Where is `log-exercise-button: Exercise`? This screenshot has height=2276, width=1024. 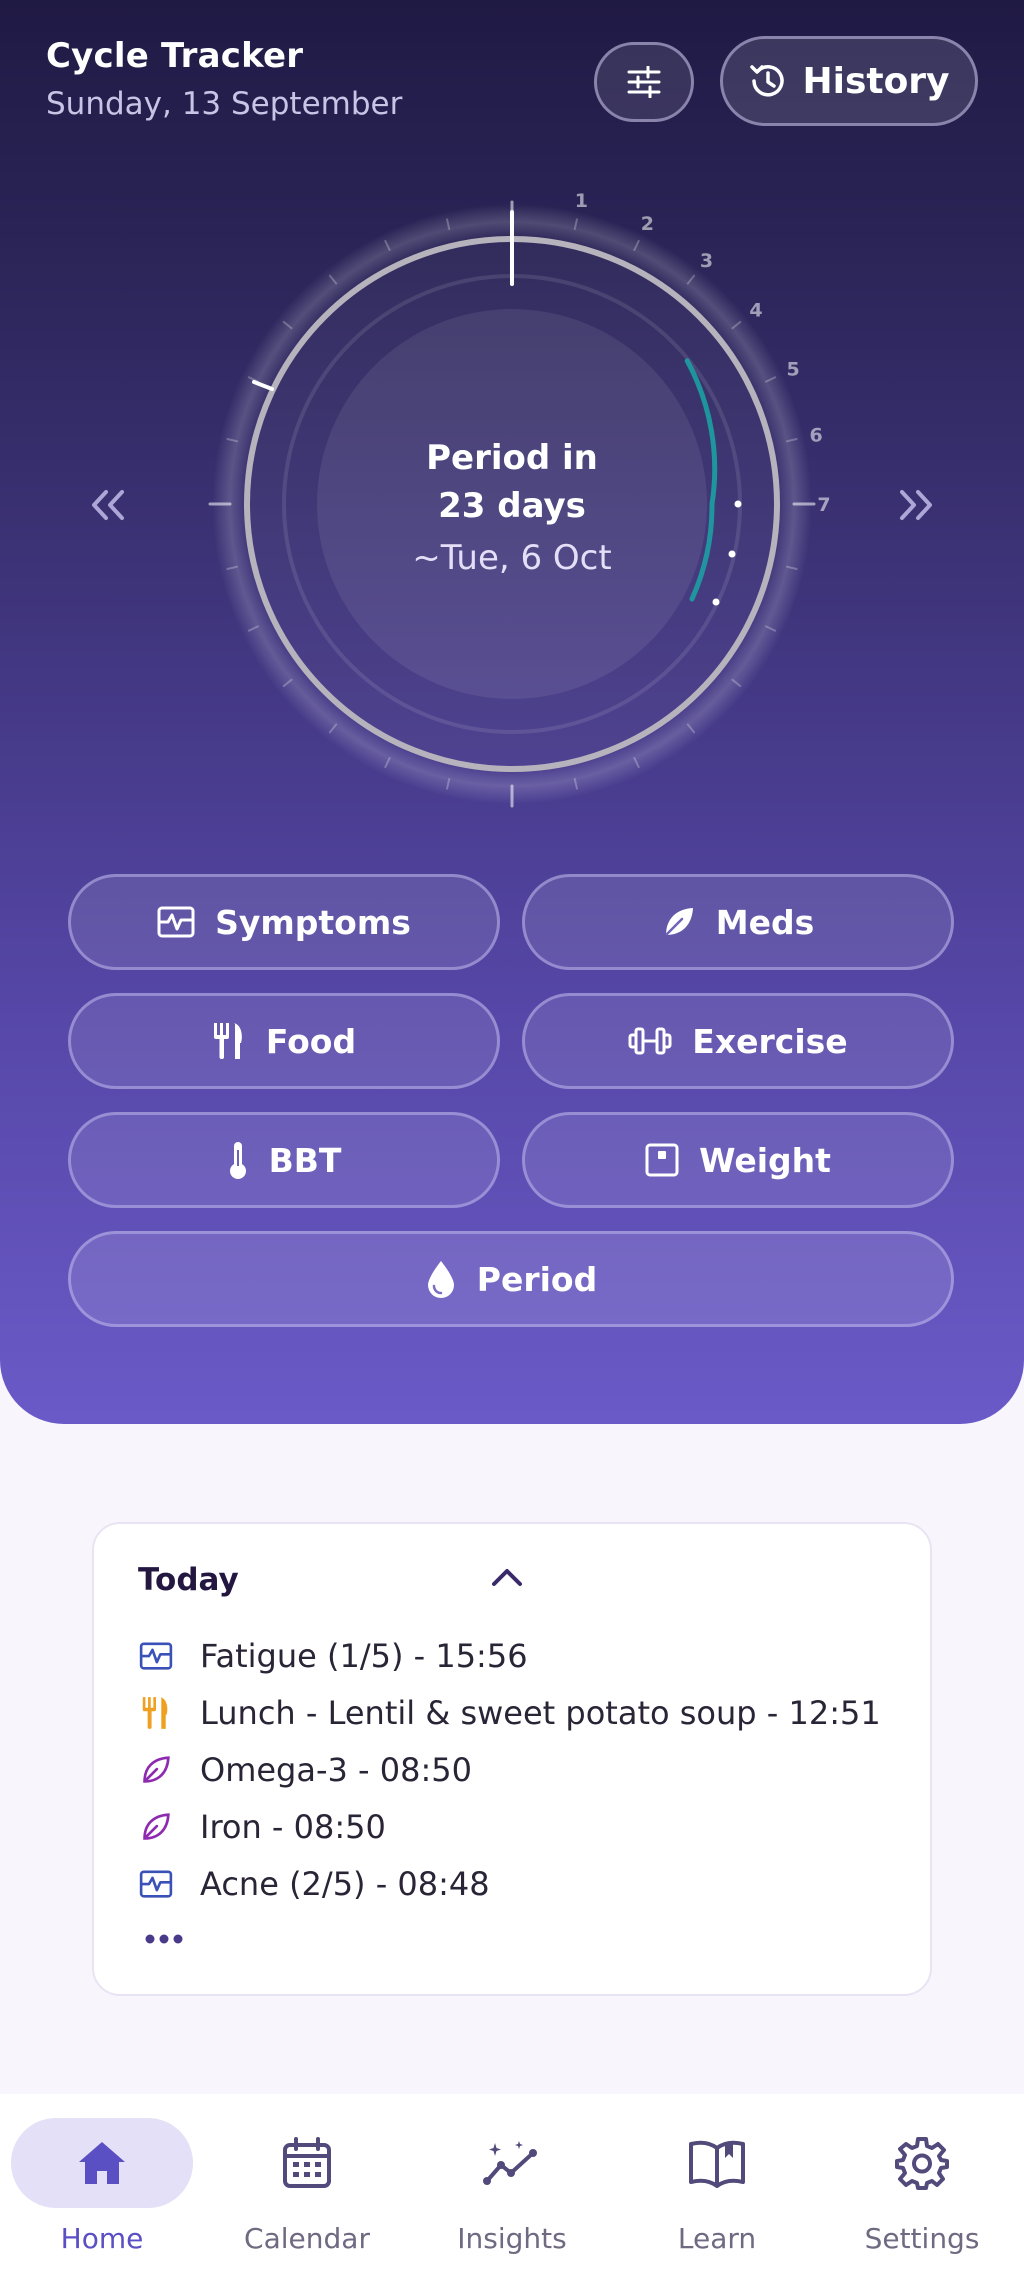 log-exercise-button: Exercise is located at coordinates (738, 1041).